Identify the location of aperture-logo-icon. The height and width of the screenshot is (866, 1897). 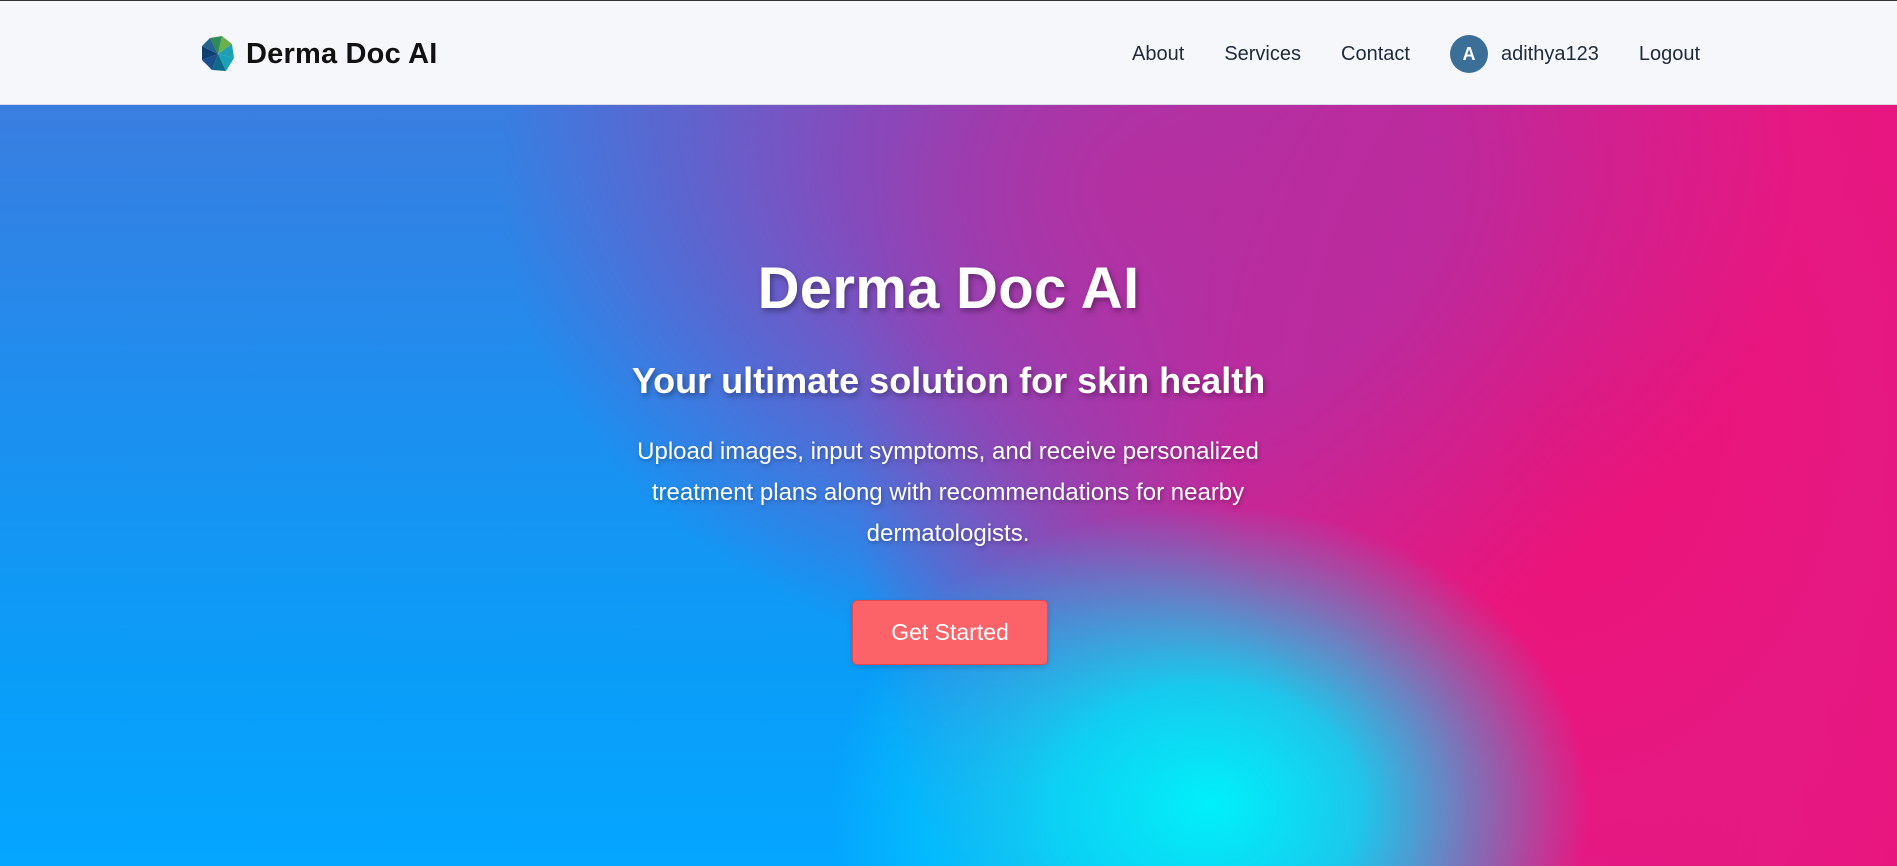
(218, 53).